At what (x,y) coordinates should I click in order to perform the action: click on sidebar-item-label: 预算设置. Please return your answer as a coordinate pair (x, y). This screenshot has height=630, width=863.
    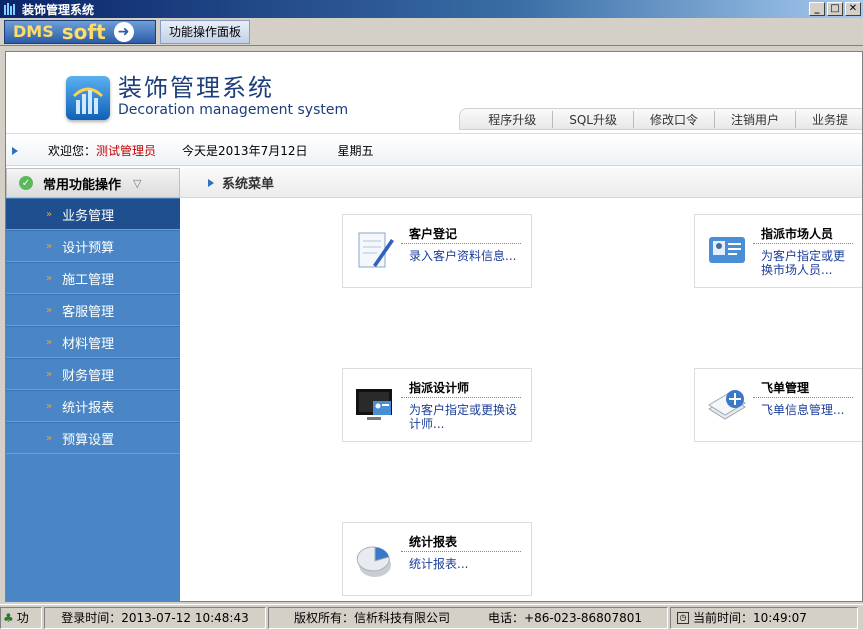
    Looking at the image, I should click on (88, 440).